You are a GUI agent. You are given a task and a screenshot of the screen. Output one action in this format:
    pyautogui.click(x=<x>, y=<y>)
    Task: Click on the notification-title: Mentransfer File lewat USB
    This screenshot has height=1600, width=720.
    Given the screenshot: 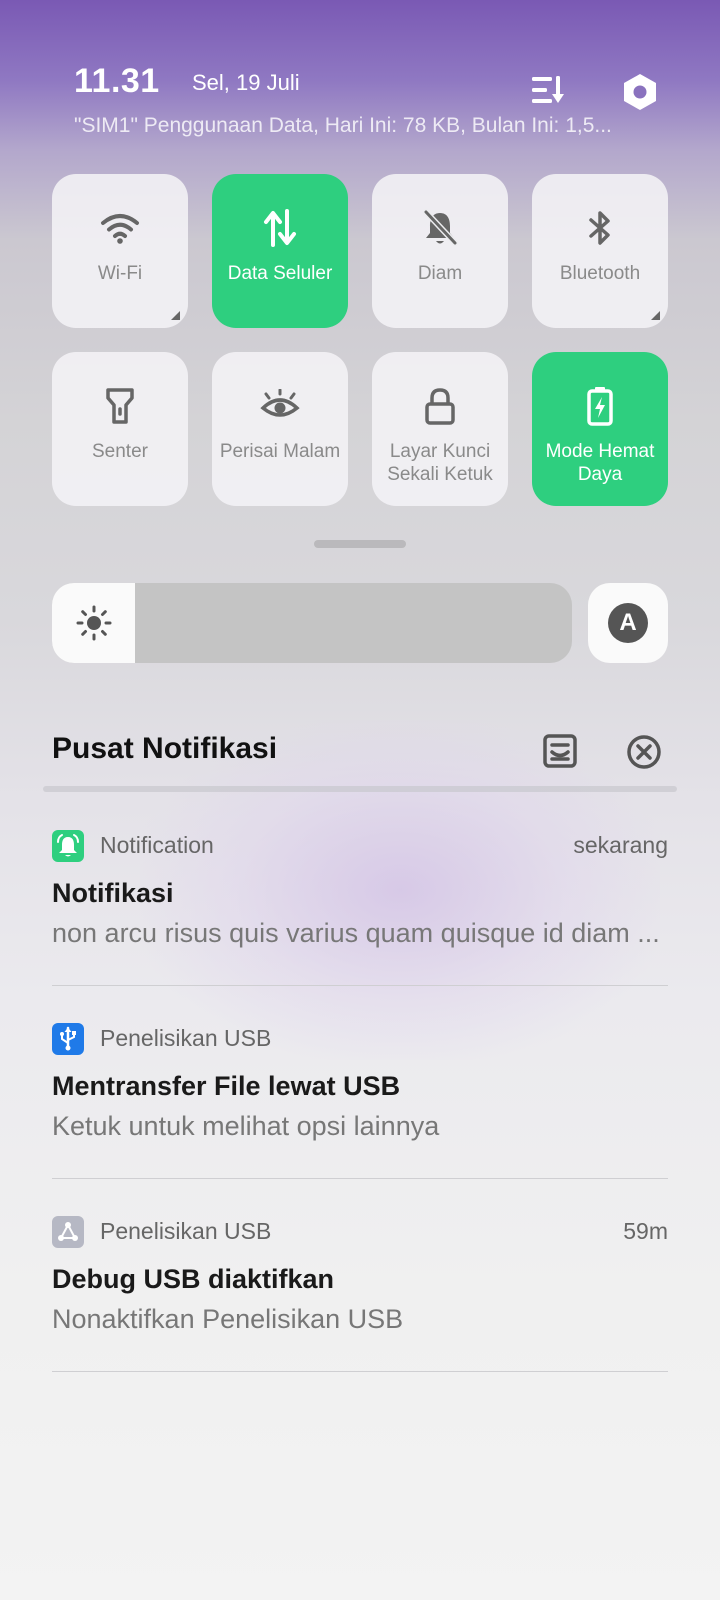 What is the action you would take?
    pyautogui.click(x=226, y=1086)
    